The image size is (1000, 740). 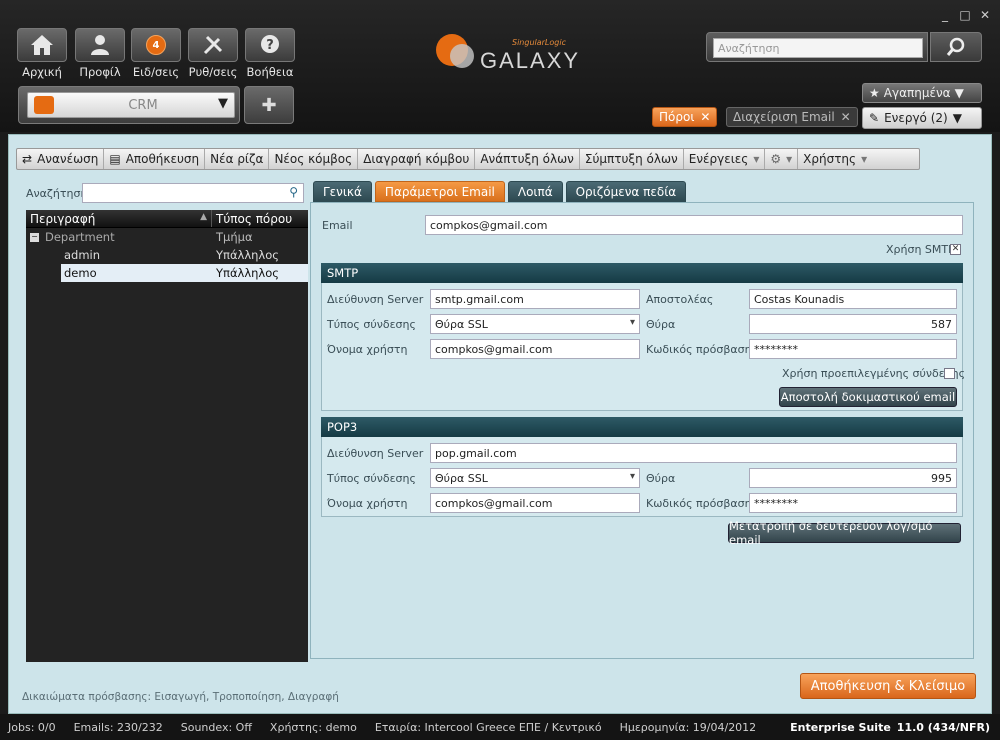 I want to click on refresh-button: ⇄ Ανανέωση, so click(x=61, y=159).